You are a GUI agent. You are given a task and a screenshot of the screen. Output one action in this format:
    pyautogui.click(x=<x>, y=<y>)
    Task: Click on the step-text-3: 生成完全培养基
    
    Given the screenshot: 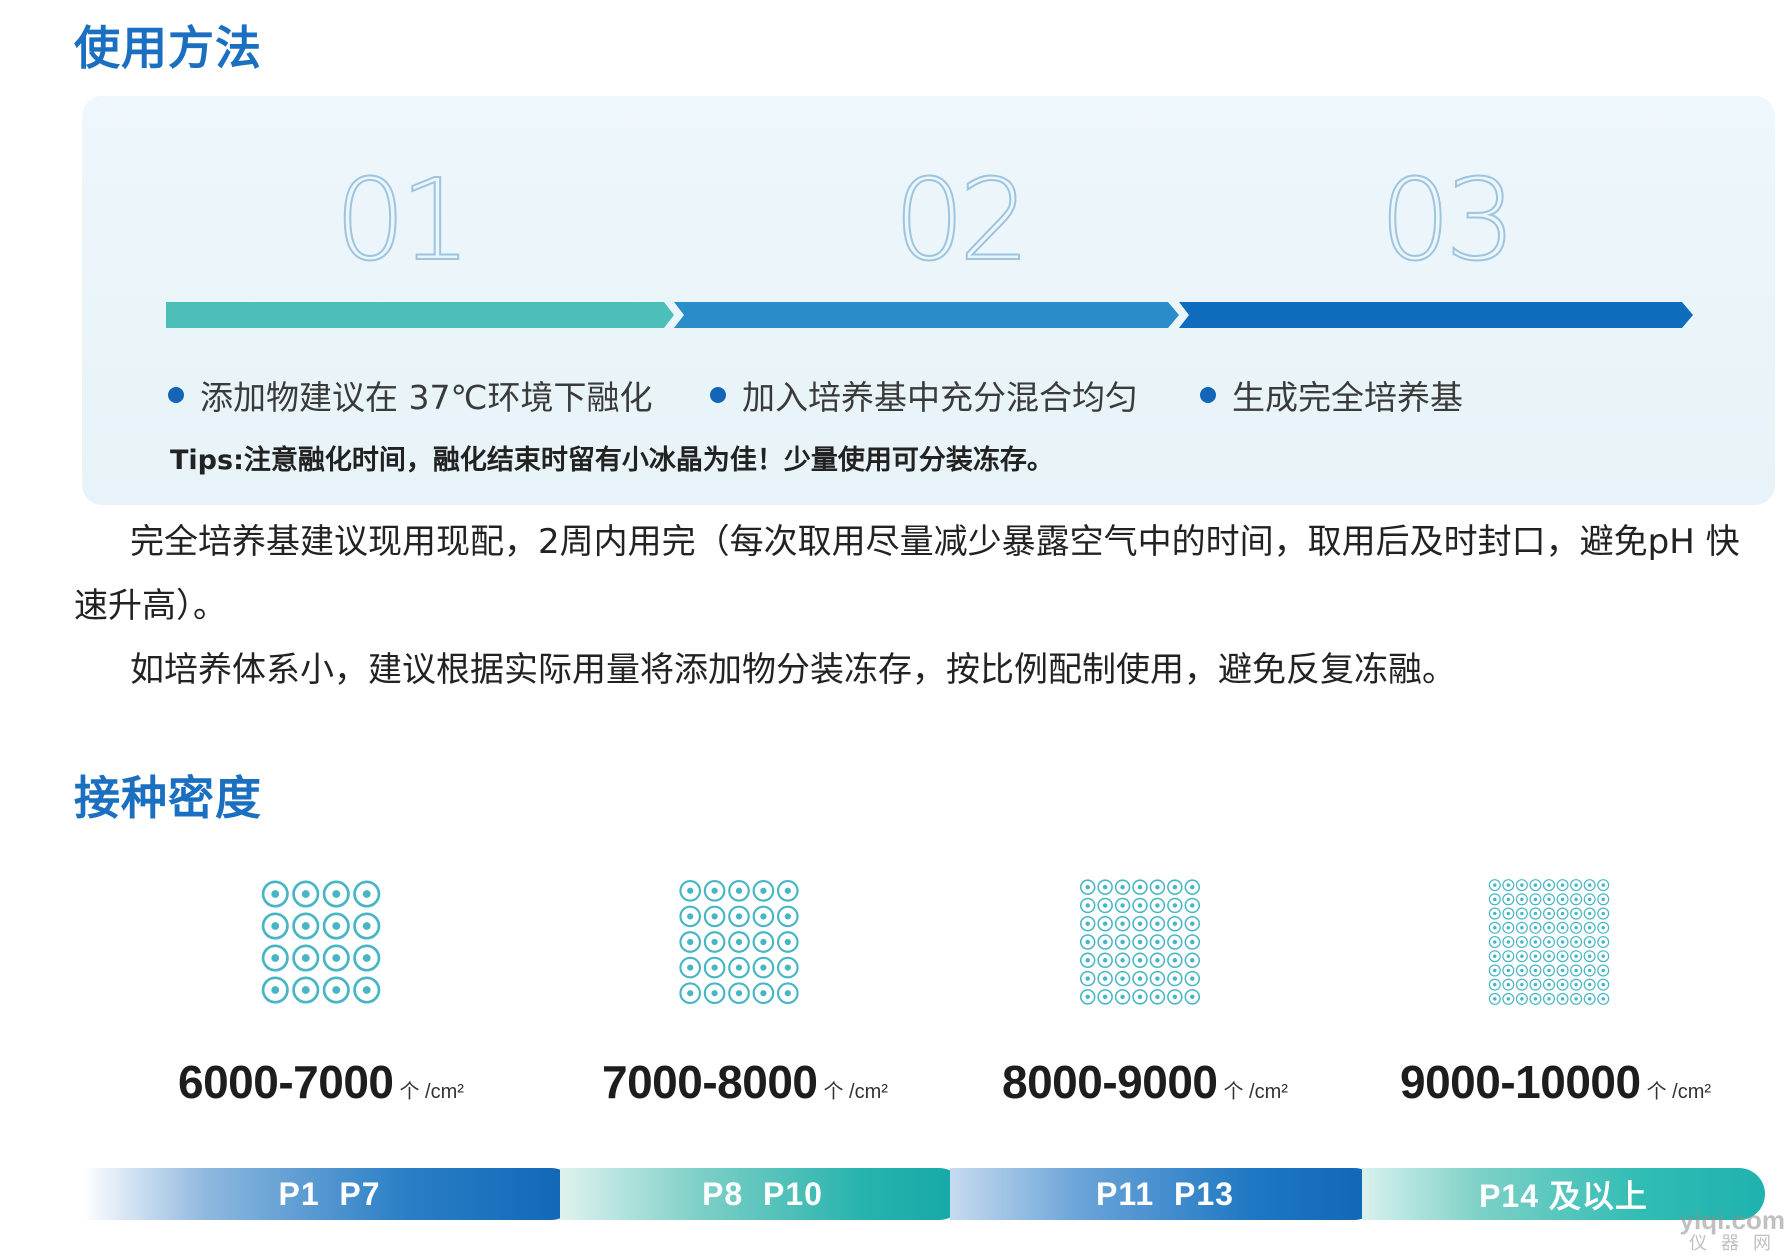 What is the action you would take?
    pyautogui.click(x=1331, y=395)
    